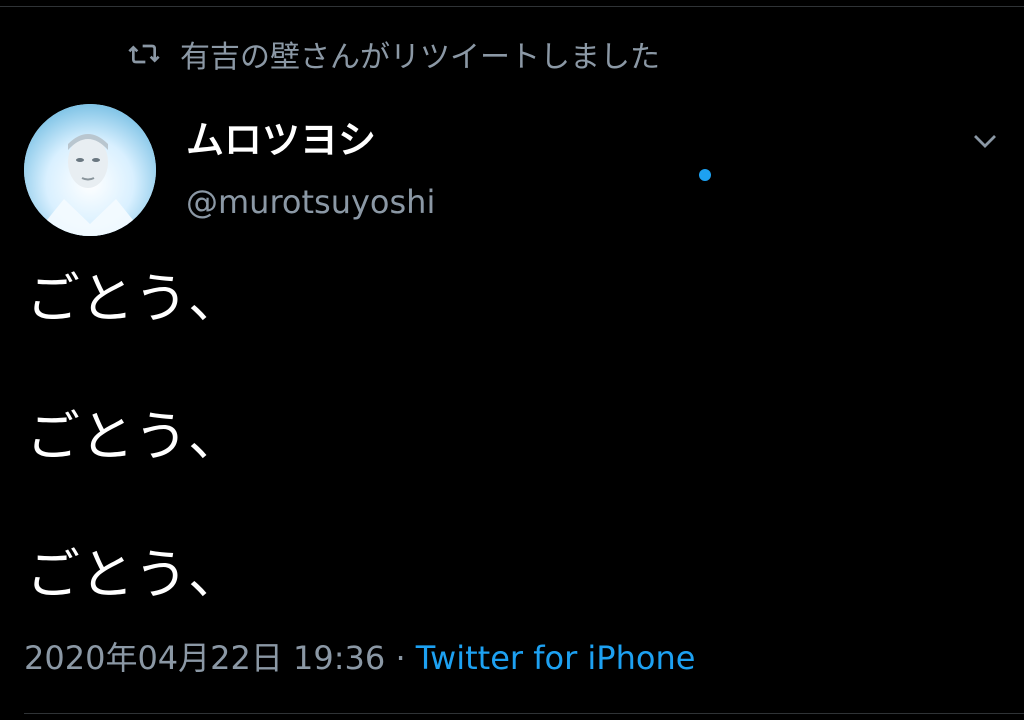 The width and height of the screenshot is (1024, 720). Describe the element at coordinates (705, 175) in the screenshot. I see `blue-dot-indicator` at that location.